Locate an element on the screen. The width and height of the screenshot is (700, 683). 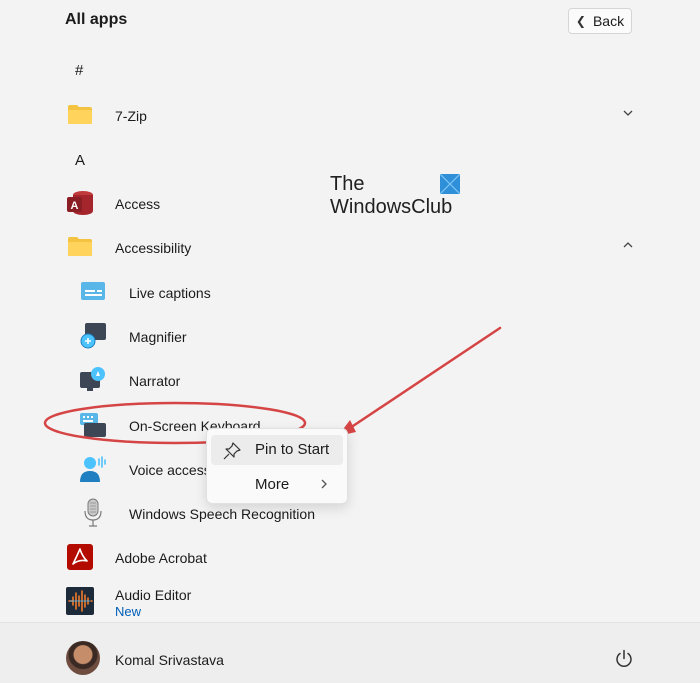
start-footer: Komal Srivastava is located at coordinates (350, 652).